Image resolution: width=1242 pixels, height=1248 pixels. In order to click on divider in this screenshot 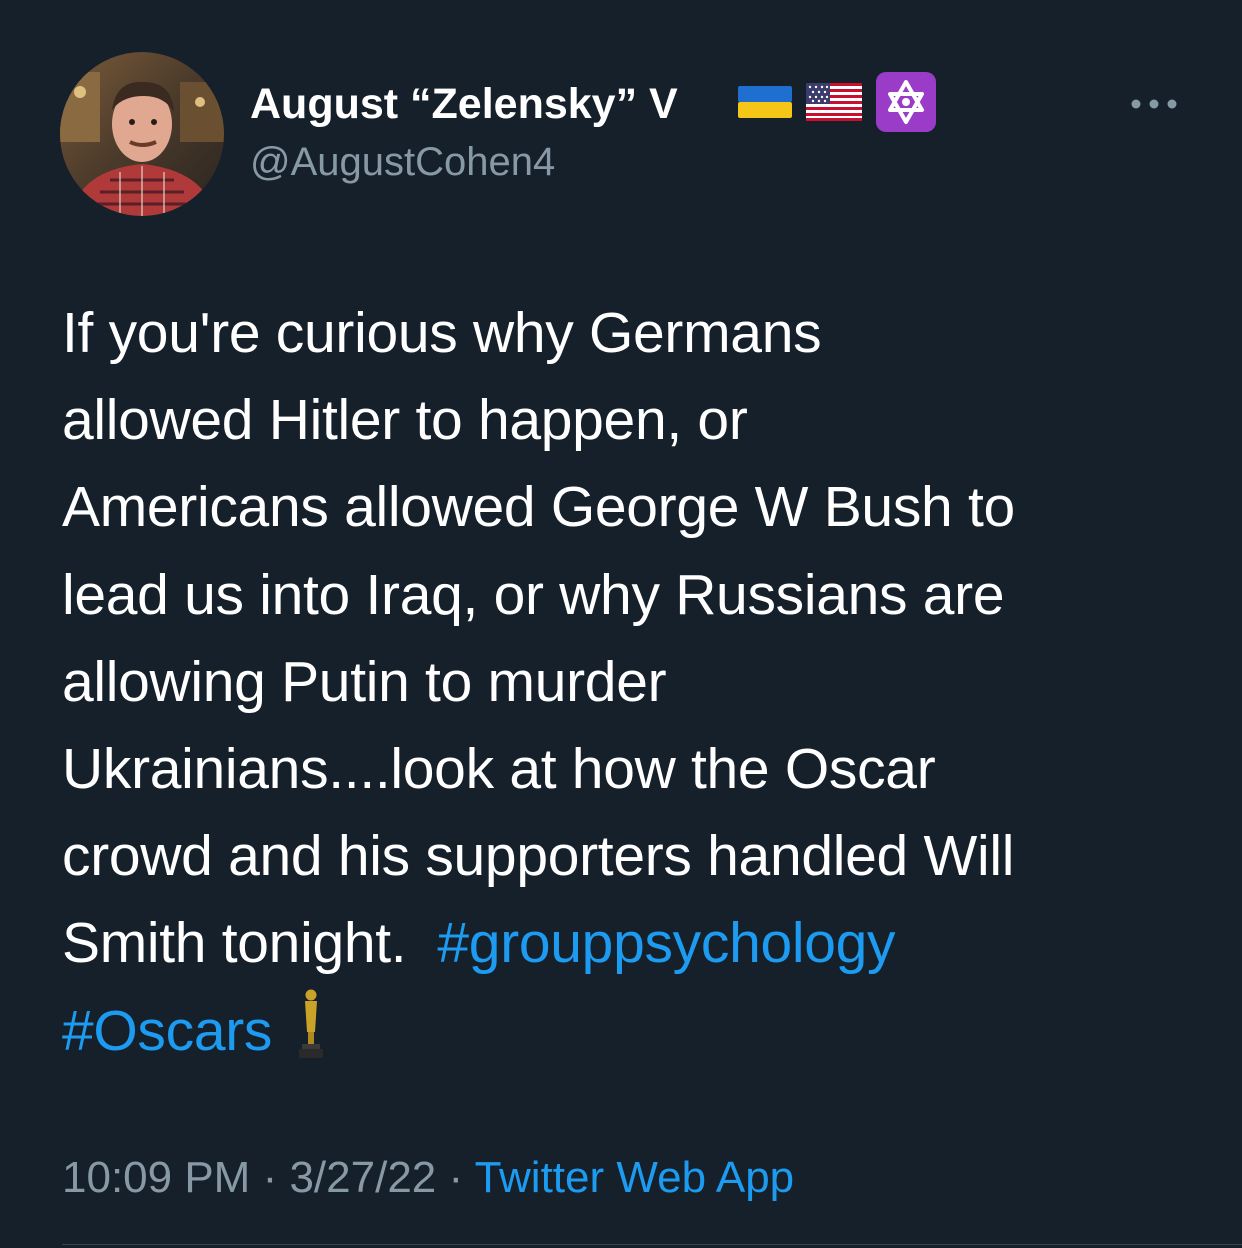, I will do `click(652, 1244)`.